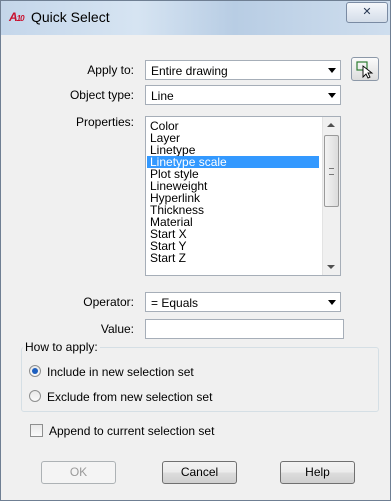 The height and width of the screenshot is (501, 391). Describe the element at coordinates (129, 397) in the screenshot. I see `exclude-label: Exclude from new selection set` at that location.